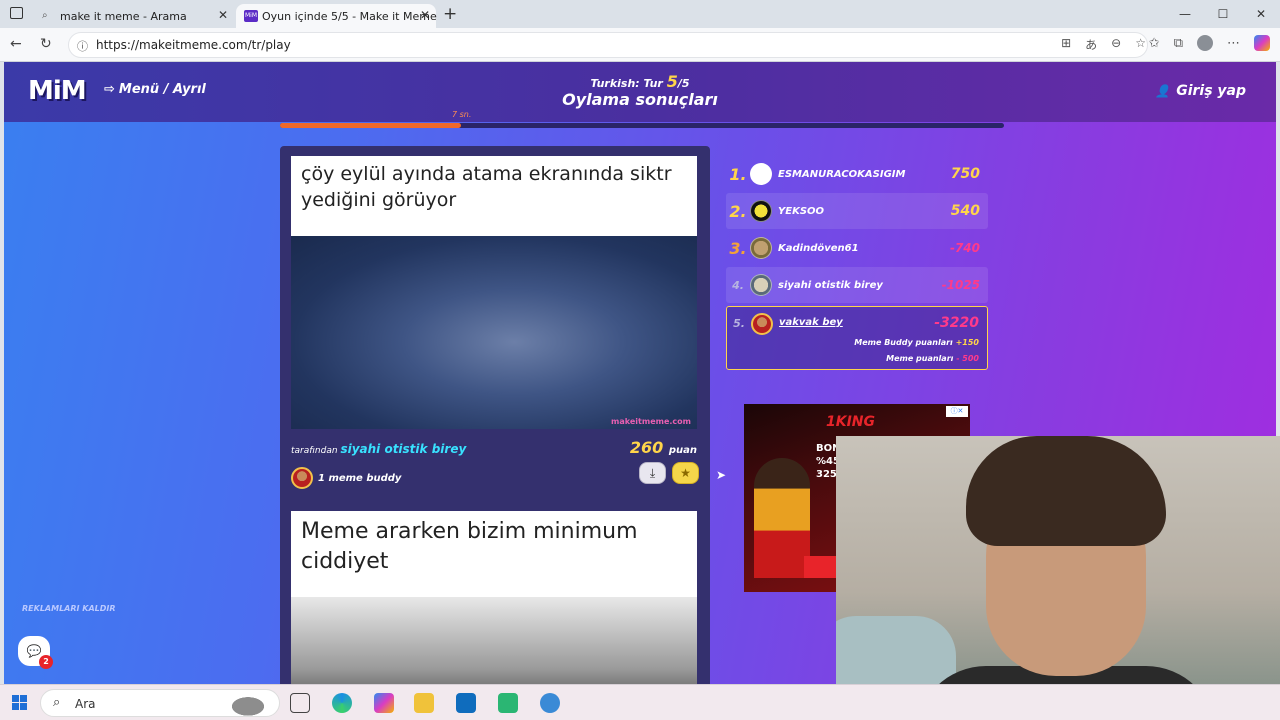 Image resolution: width=1280 pixels, height=720 pixels. What do you see at coordinates (646, 447) in the screenshot?
I see `points-value: 260` at bounding box center [646, 447].